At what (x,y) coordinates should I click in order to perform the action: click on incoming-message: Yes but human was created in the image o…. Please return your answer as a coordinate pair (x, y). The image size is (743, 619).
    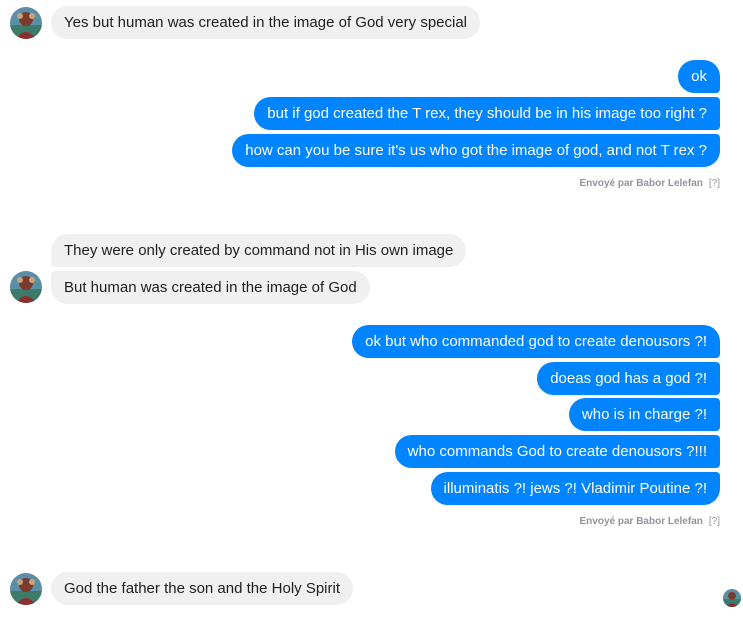
    Looking at the image, I should click on (266, 22).